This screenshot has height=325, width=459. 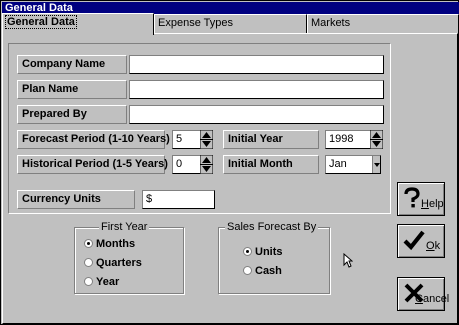 I want to click on first-year-group: First Year Months Quarters Year, so click(x=129, y=257).